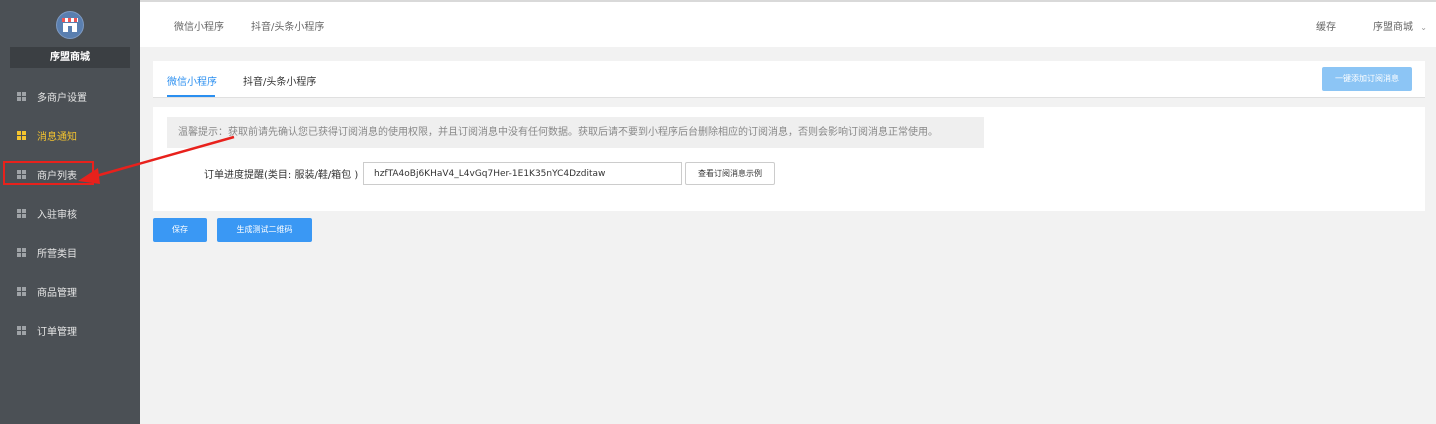 Image resolution: width=1436 pixels, height=424 pixels. What do you see at coordinates (191, 96) in the screenshot?
I see `active-tab-indicator` at bounding box center [191, 96].